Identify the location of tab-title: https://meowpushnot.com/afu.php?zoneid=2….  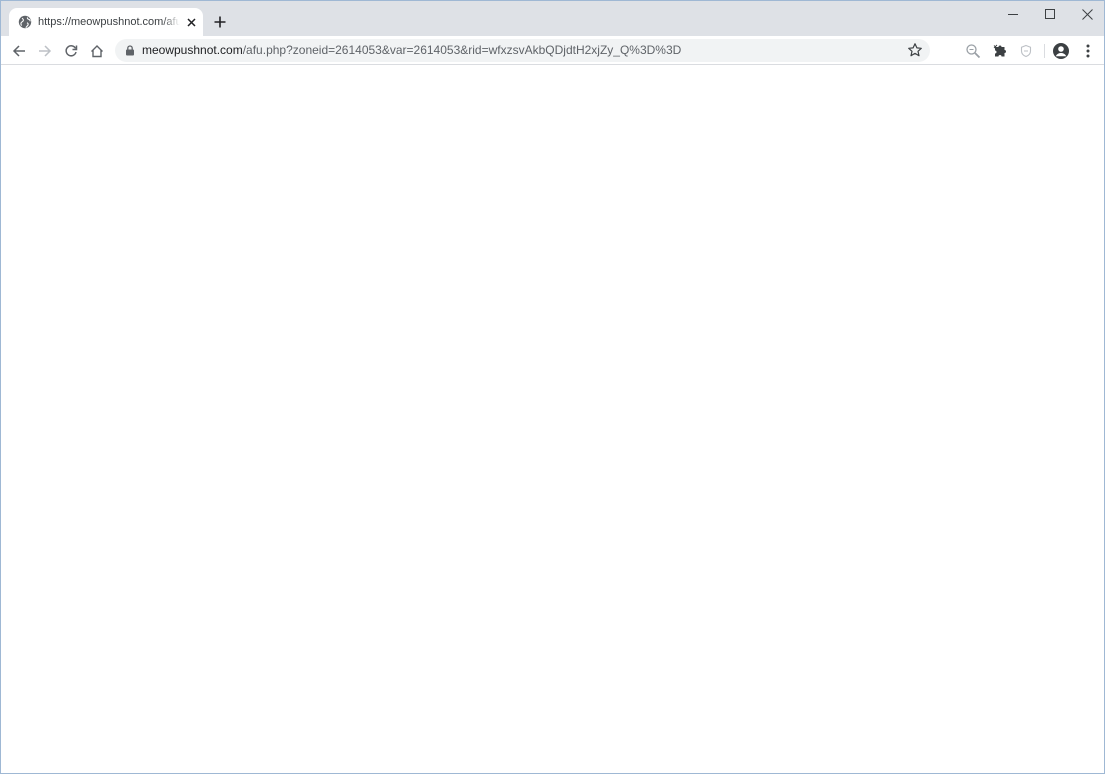
(109, 22).